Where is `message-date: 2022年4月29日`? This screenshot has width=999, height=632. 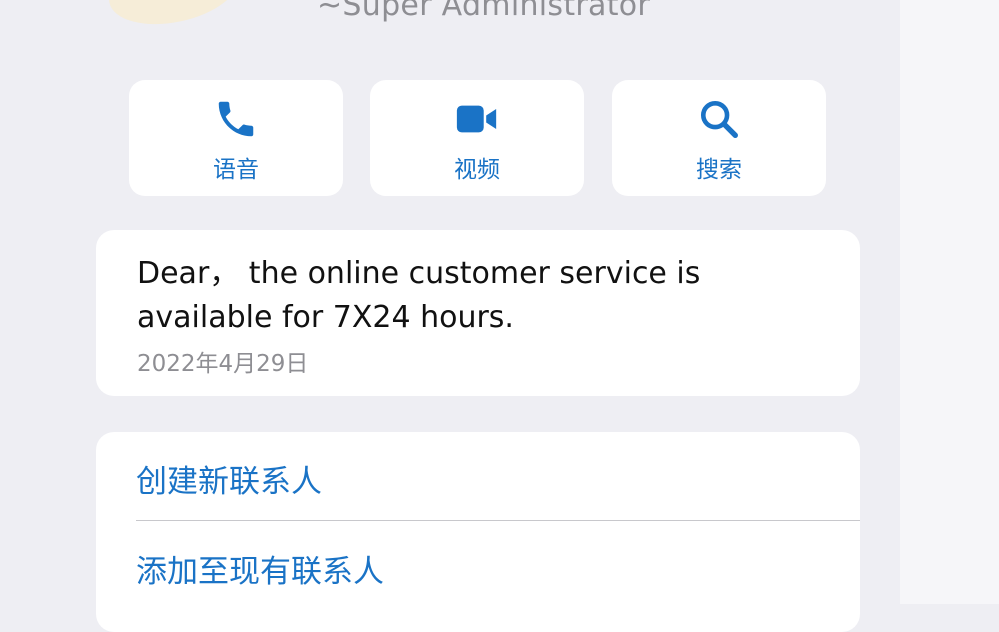
message-date: 2022年4月29日 is located at coordinates (223, 364).